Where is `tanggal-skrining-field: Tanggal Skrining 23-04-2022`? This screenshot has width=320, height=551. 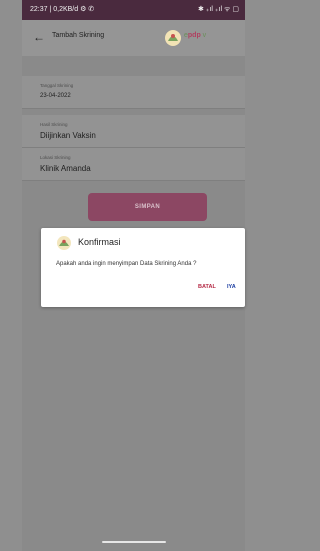 tanggal-skrining-field: Tanggal Skrining 23-04-2022 is located at coordinates (133, 92).